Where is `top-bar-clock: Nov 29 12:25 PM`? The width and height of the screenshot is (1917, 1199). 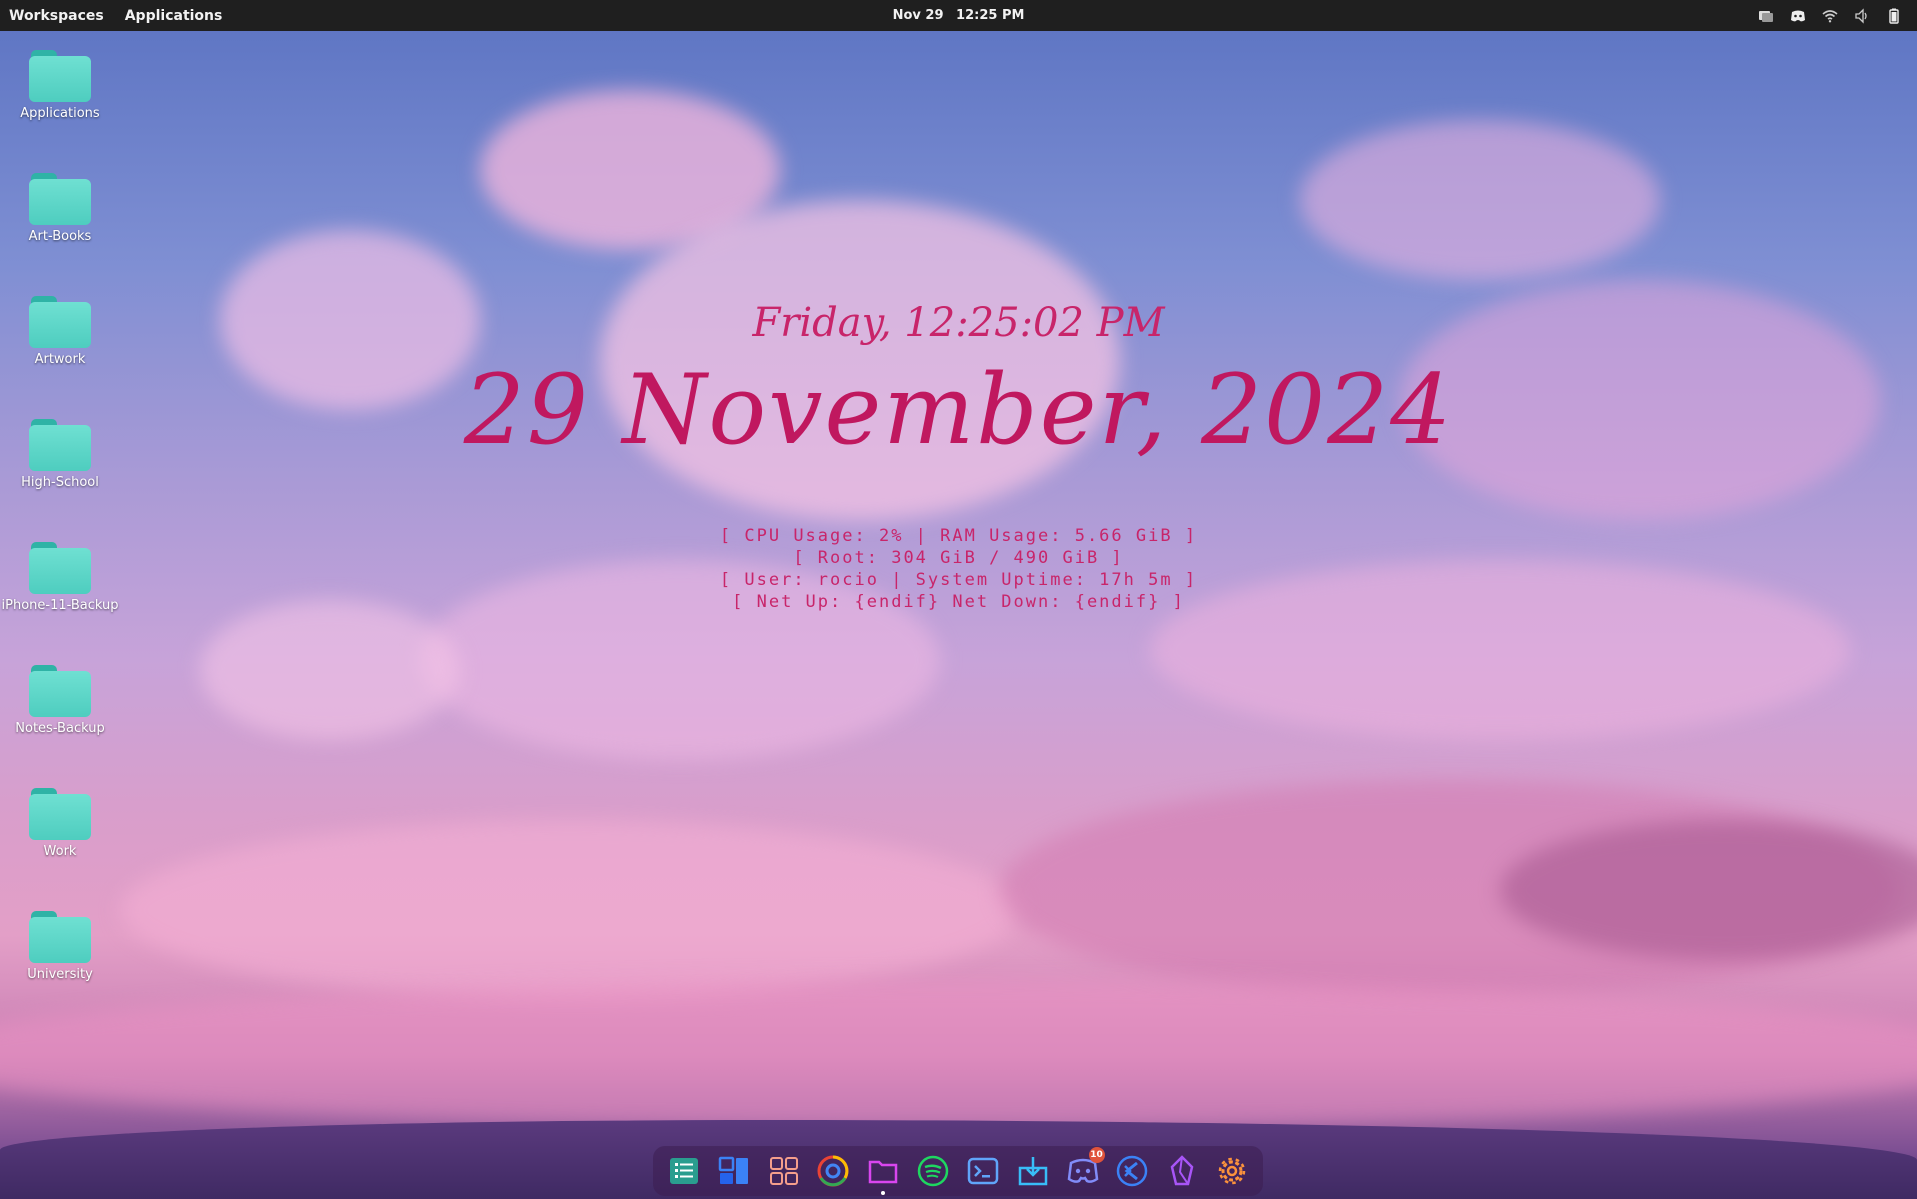 top-bar-clock: Nov 29 12:25 PM is located at coordinates (959, 15).